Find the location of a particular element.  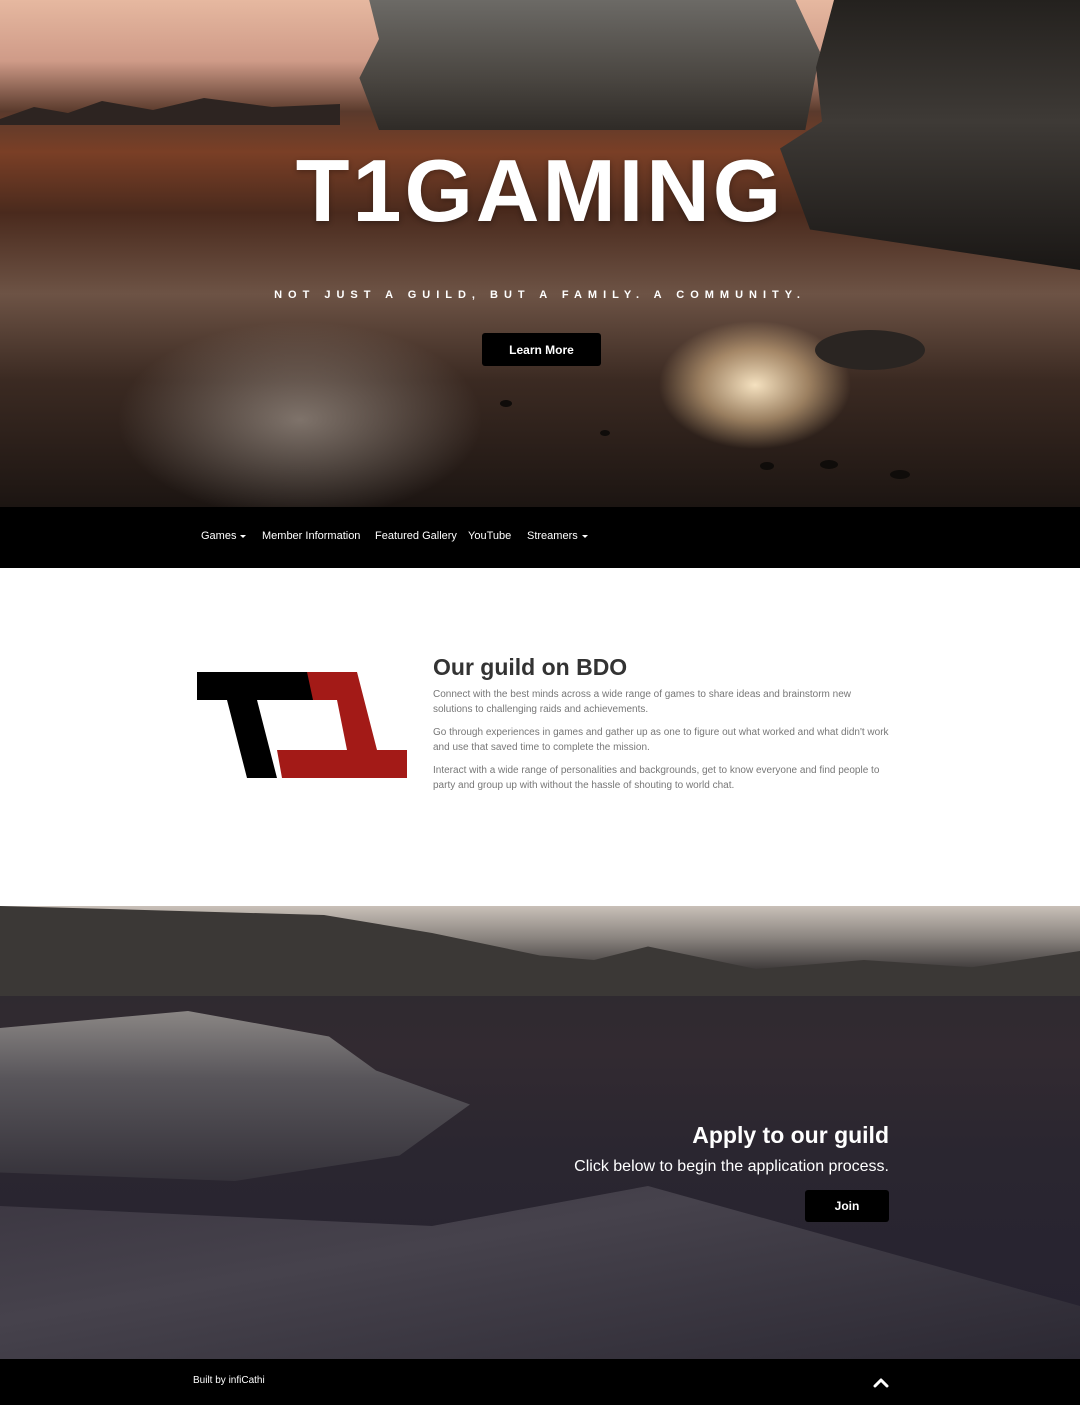

learn-more-button: Learn More is located at coordinates (541, 349).